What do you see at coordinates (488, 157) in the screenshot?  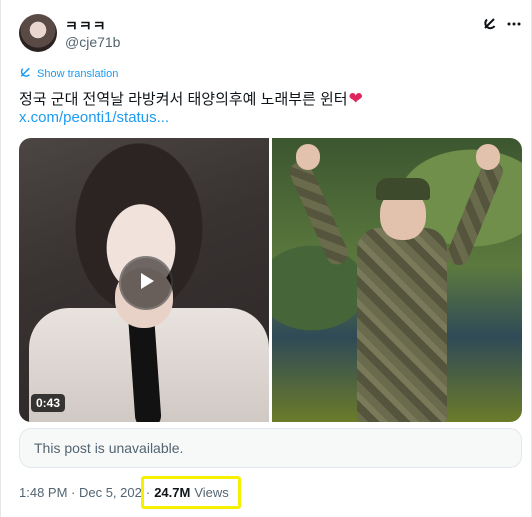 I see `photo-hand-right` at bounding box center [488, 157].